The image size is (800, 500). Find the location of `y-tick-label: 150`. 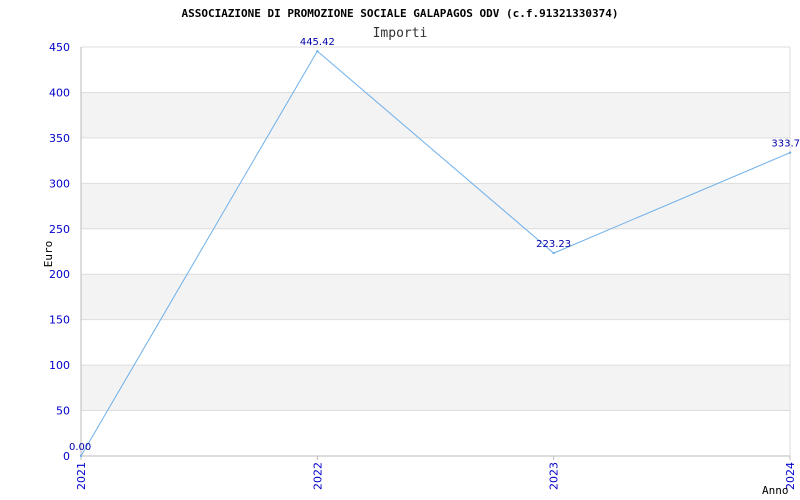

y-tick-label: 150 is located at coordinates (59, 320).